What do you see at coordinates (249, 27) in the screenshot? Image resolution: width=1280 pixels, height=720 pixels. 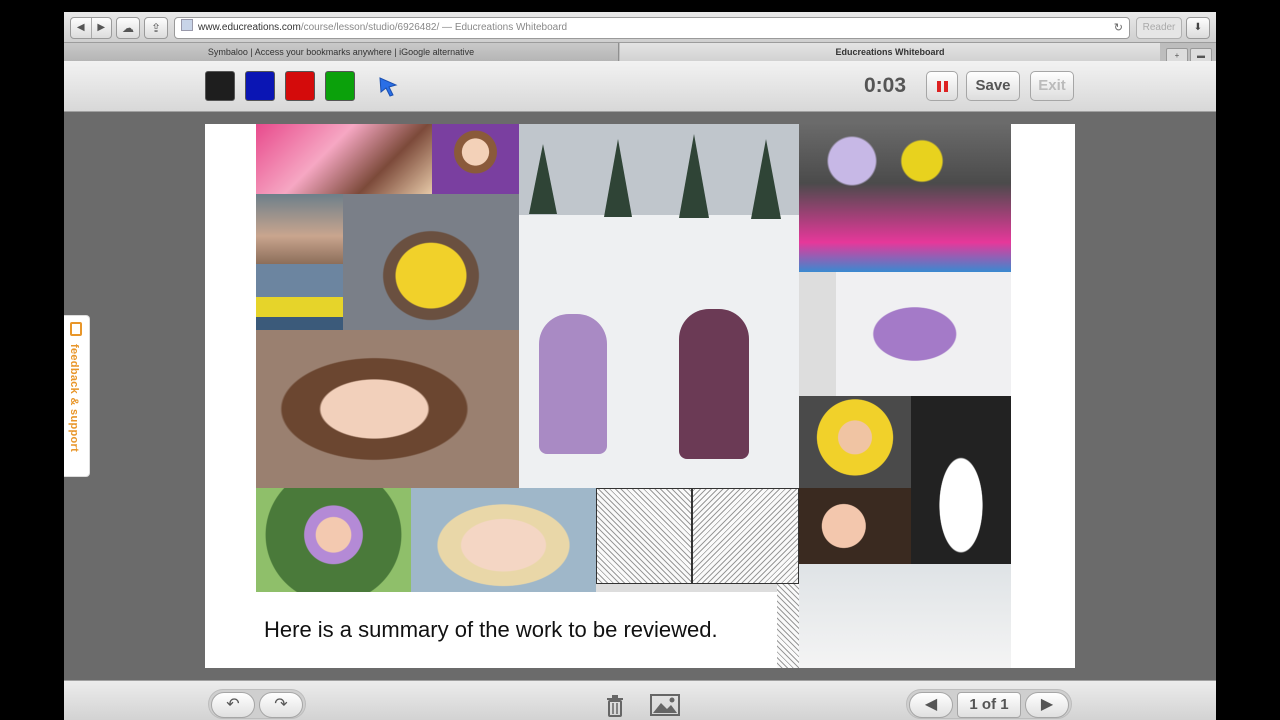 I see `url-host: www.educreations.com` at bounding box center [249, 27].